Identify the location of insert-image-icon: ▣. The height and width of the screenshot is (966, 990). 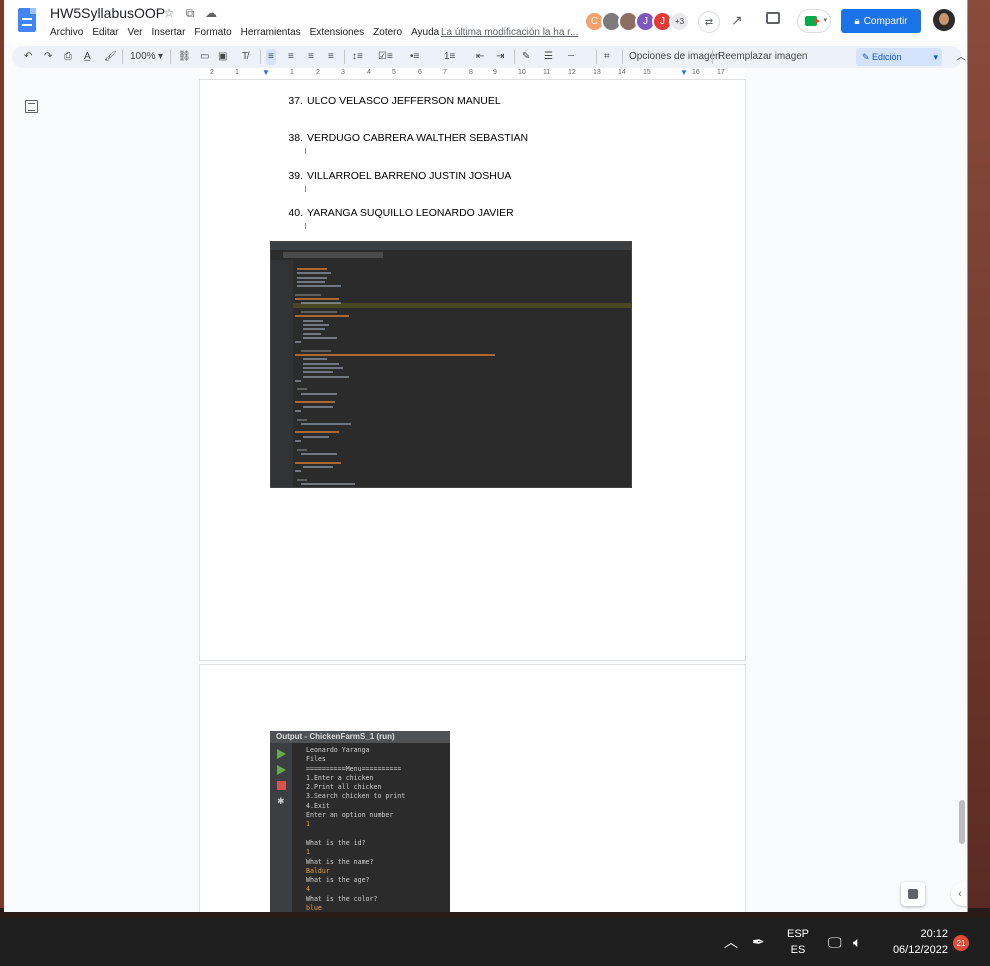
(222, 57).